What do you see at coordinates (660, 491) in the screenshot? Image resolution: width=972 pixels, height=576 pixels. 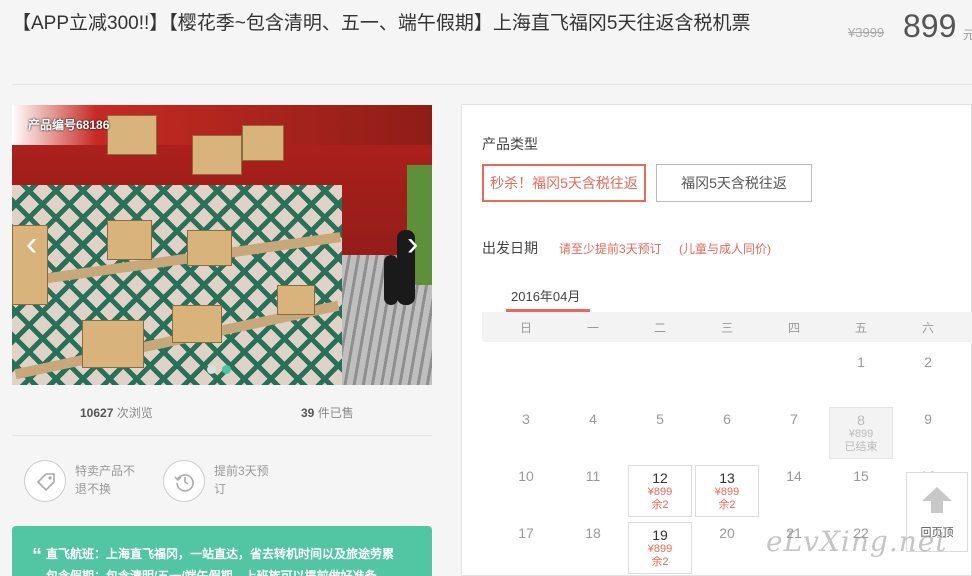 I see `calendar-day-available: 12 ¥899 余2` at bounding box center [660, 491].